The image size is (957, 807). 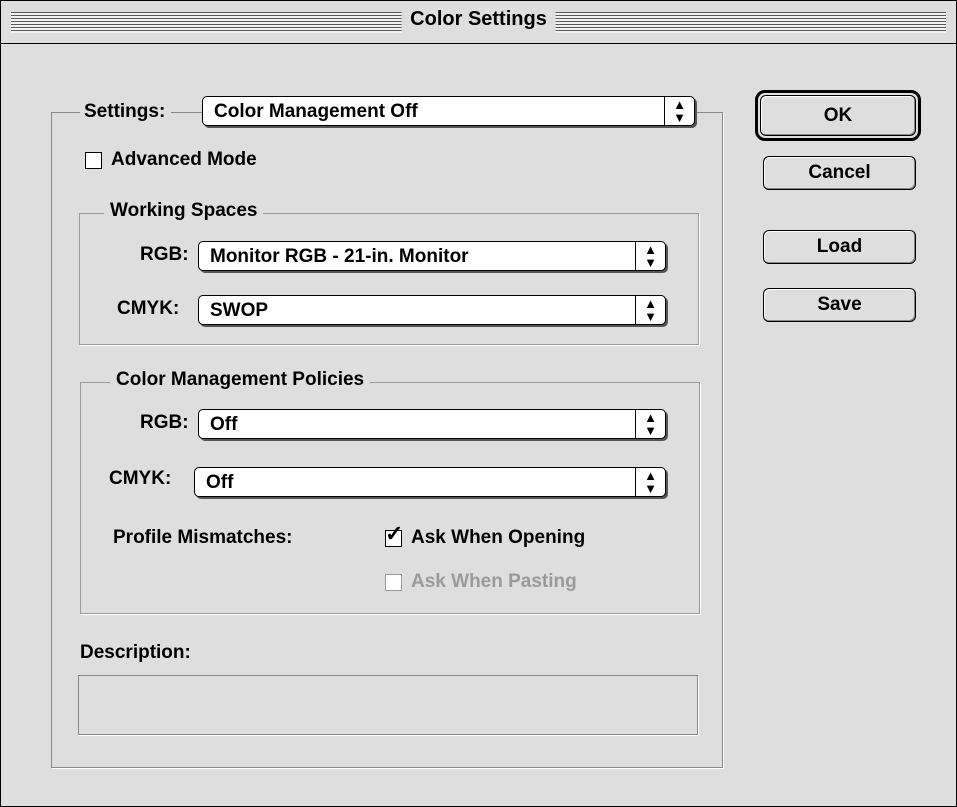 What do you see at coordinates (164, 254) in the screenshot?
I see `working-rgb-label: RGB:` at bounding box center [164, 254].